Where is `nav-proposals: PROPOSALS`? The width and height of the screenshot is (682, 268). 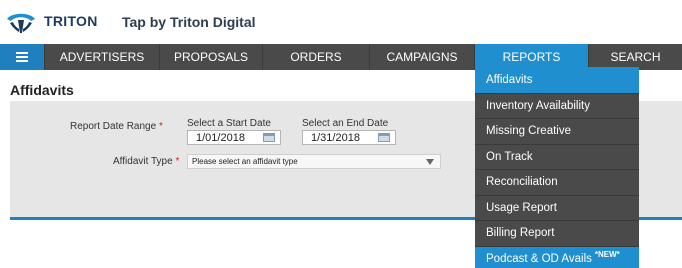 nav-proposals: PROPOSALS is located at coordinates (210, 57).